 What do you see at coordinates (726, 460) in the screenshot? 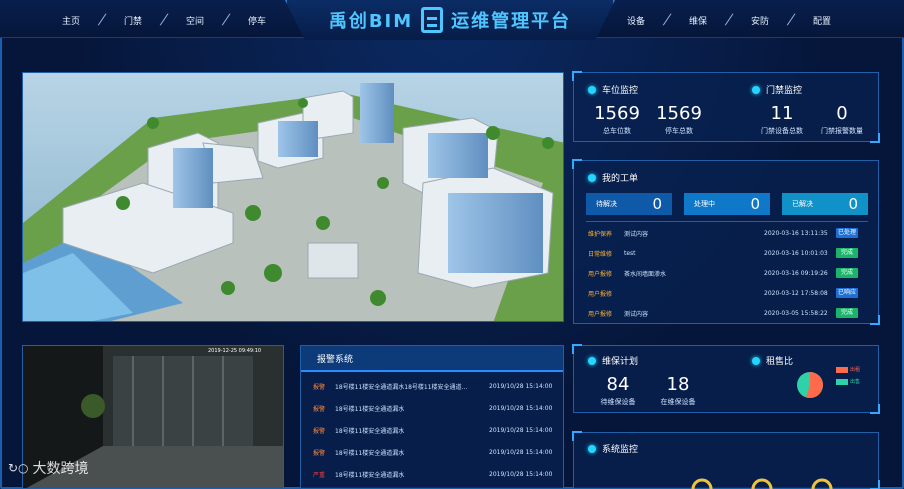
I see `system-monitor-panel: 系统监控` at bounding box center [726, 460].